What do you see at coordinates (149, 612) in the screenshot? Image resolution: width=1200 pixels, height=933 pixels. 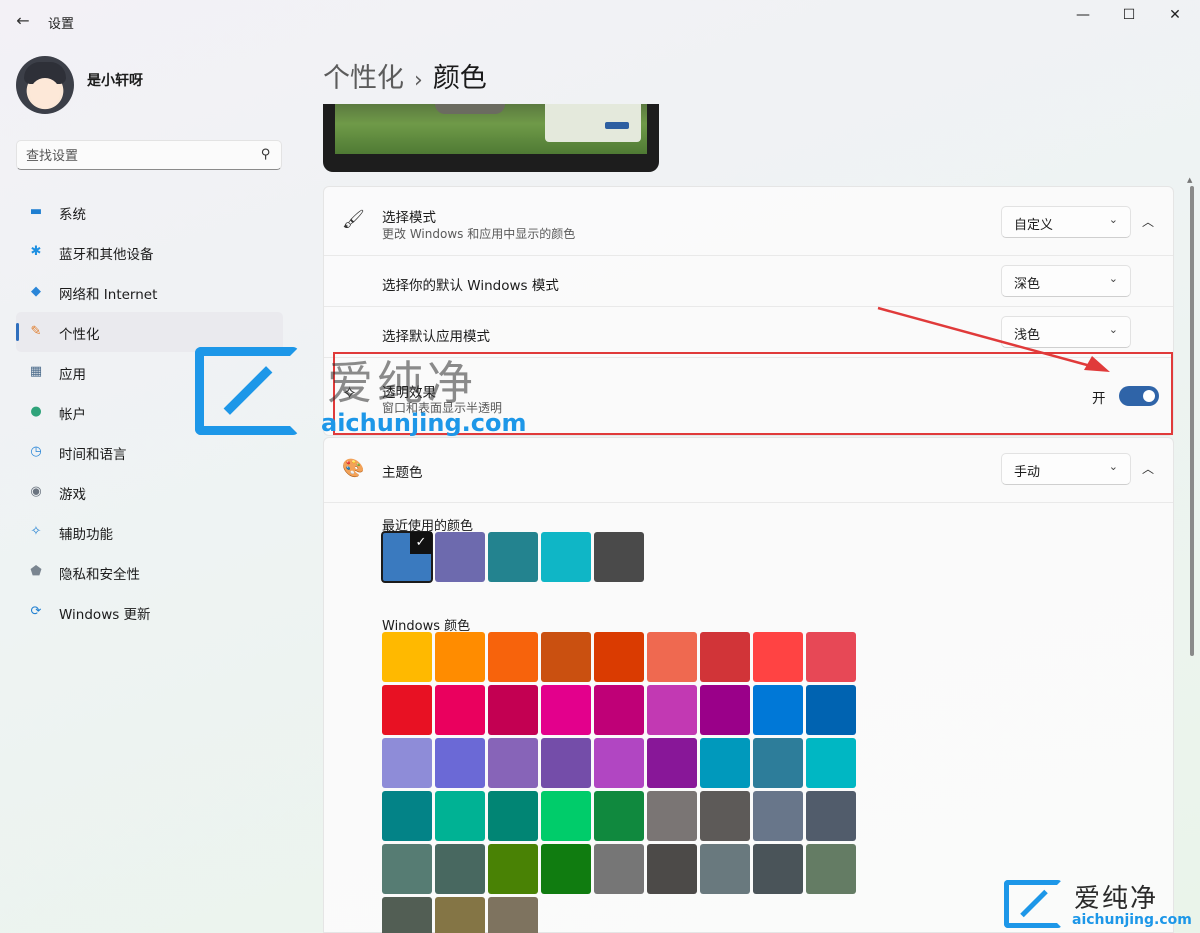 I see `sidebar-item: ⟳ Windows 更新` at bounding box center [149, 612].